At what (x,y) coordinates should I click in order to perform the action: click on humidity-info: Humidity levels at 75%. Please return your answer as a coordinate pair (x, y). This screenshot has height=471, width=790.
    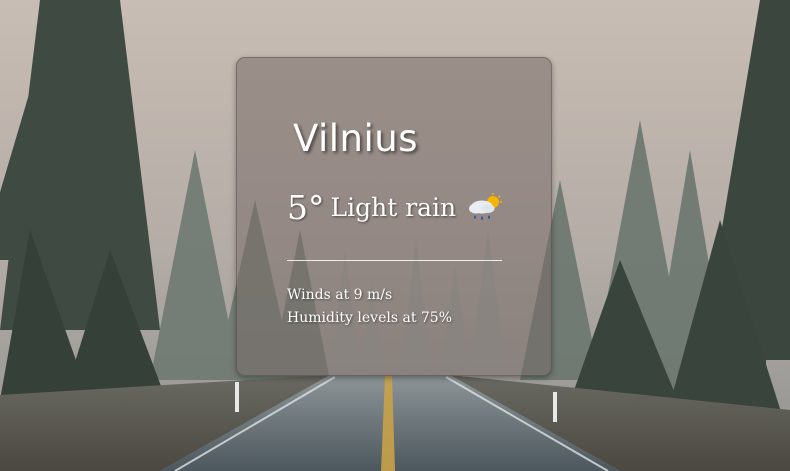
    Looking at the image, I should click on (370, 318).